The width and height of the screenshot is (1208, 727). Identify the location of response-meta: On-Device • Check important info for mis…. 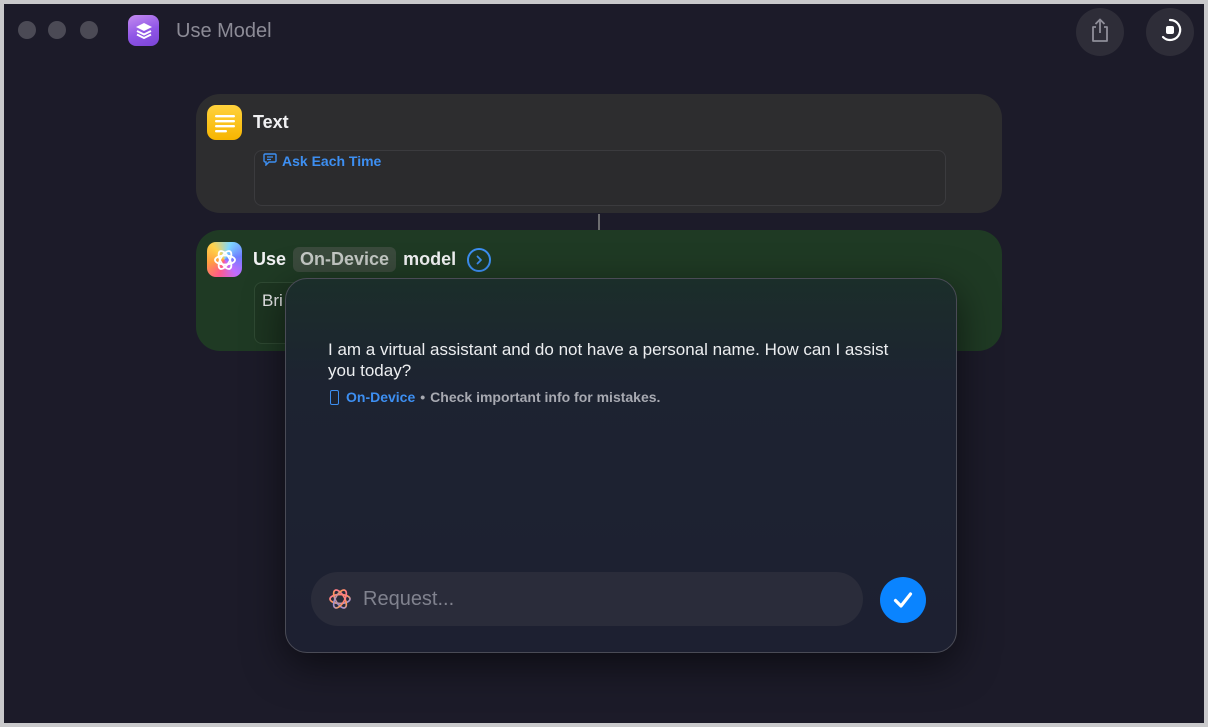
(495, 397).